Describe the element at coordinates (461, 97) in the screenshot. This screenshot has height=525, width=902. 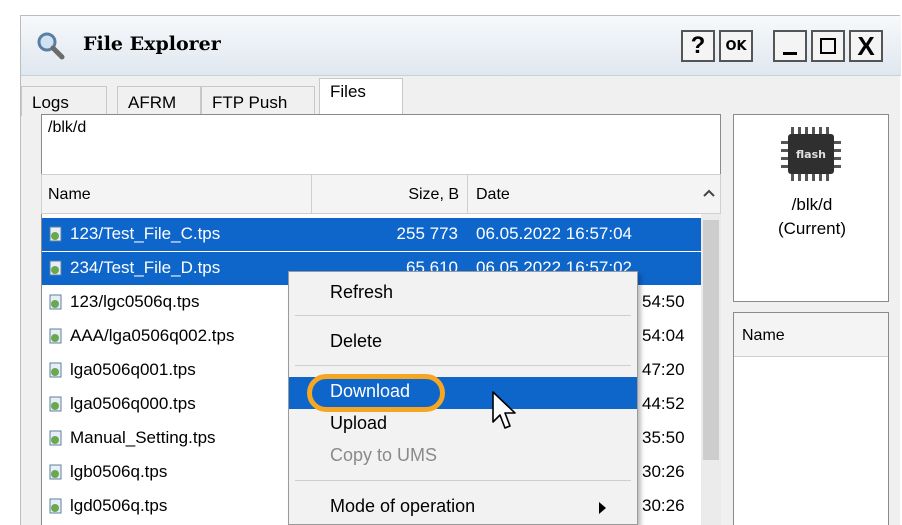
I see `tab-bar: Logs AFRM FTP Push Files` at that location.